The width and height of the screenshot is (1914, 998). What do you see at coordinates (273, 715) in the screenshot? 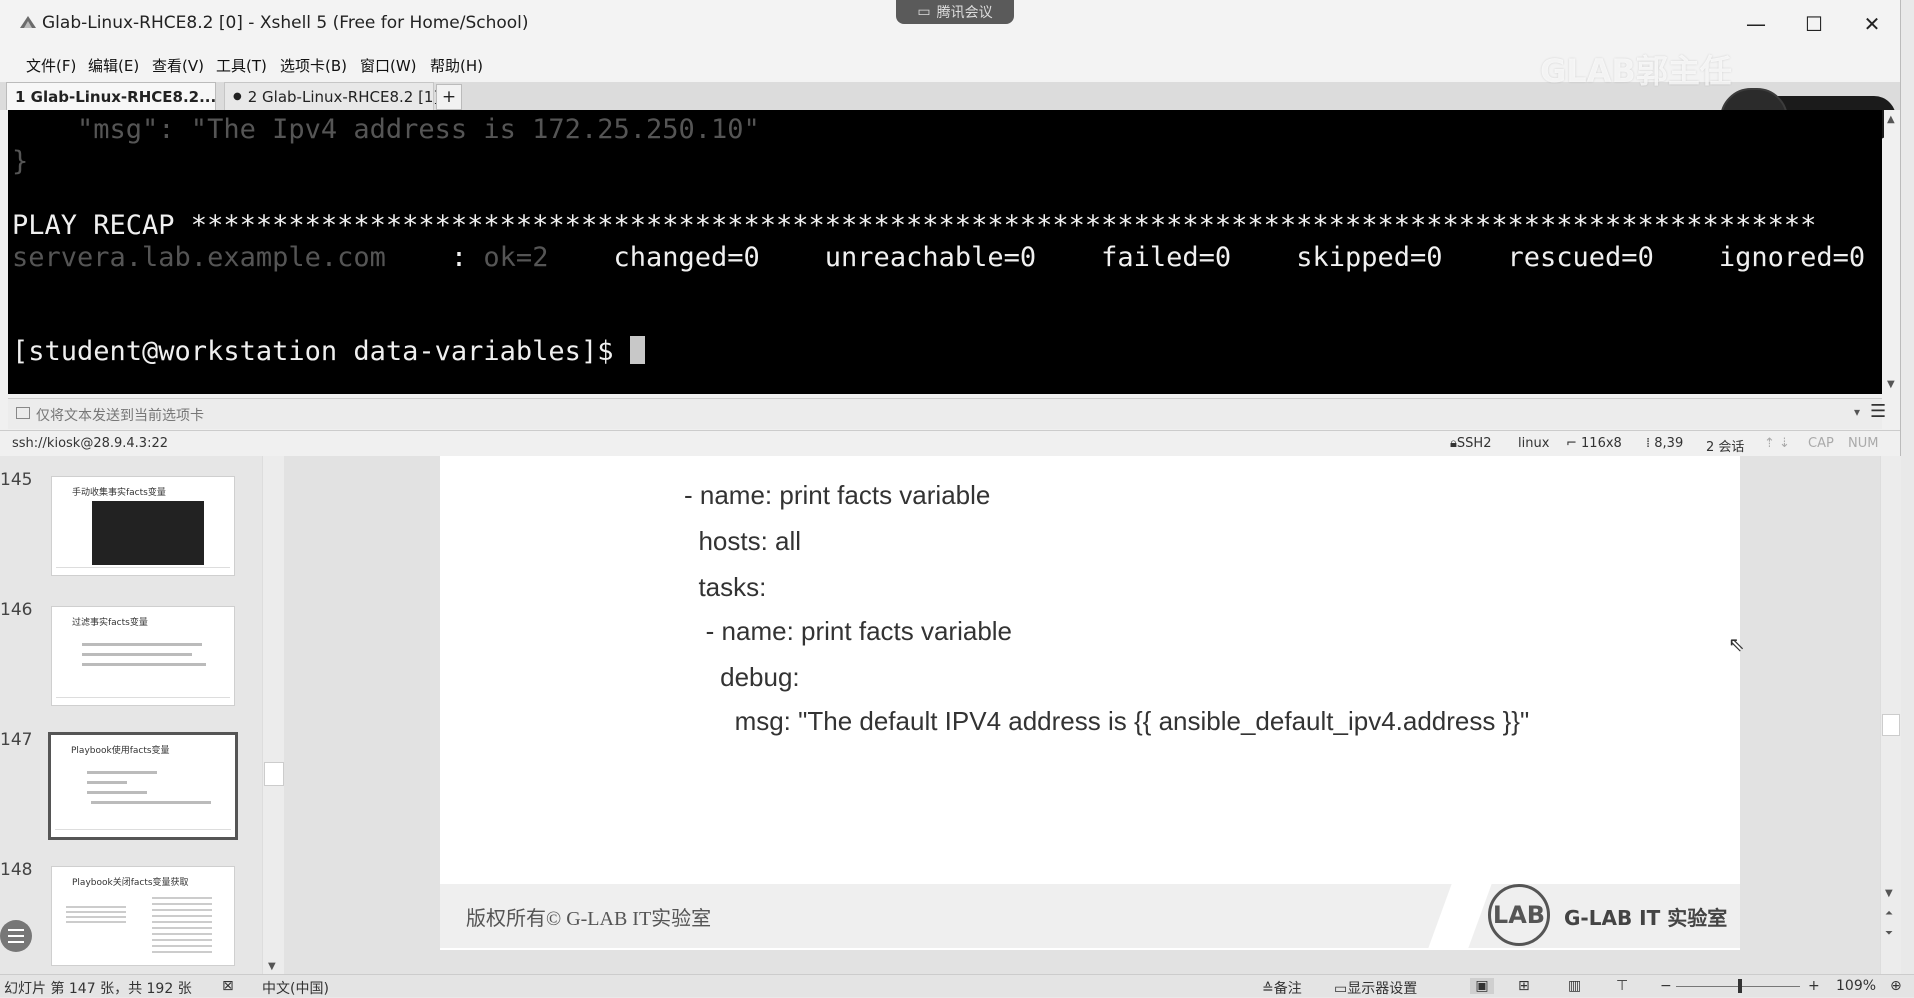
I see `thumbnail-scrollbar: ▼` at bounding box center [273, 715].